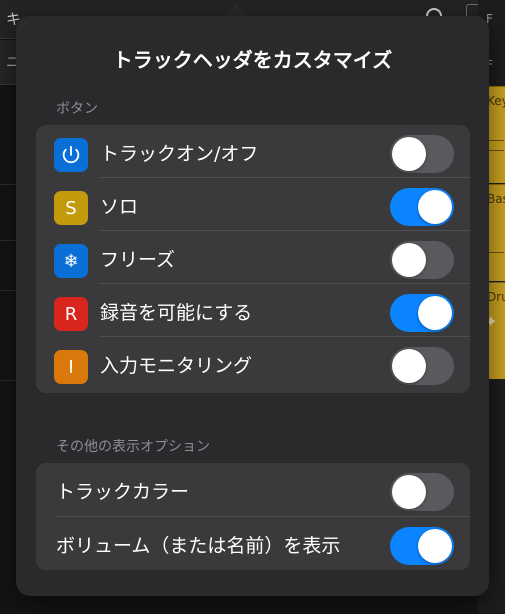 The width and height of the screenshot is (505, 614). Describe the element at coordinates (253, 204) in the screenshot. I see `row-solo: S ソロ` at that location.